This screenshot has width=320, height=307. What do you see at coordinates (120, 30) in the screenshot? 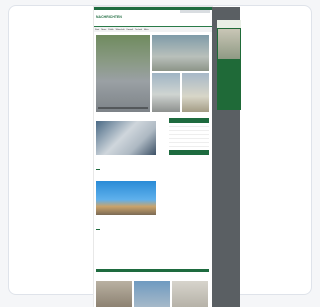
I see `nav-item: Wirtschaft` at bounding box center [120, 30].